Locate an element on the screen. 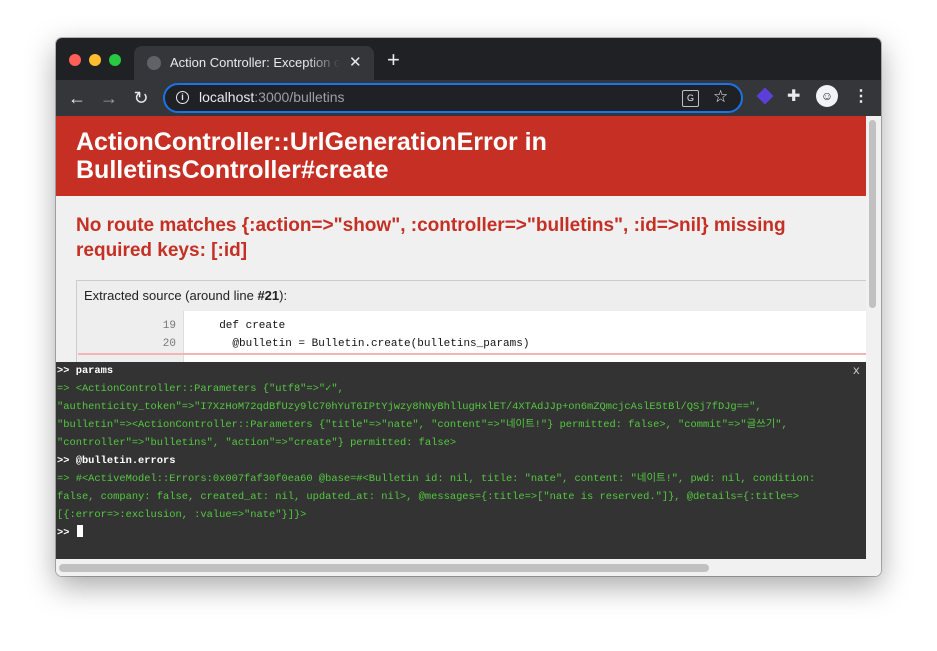  console-input-line: >> @bulletin.errors is located at coordinates (116, 461).